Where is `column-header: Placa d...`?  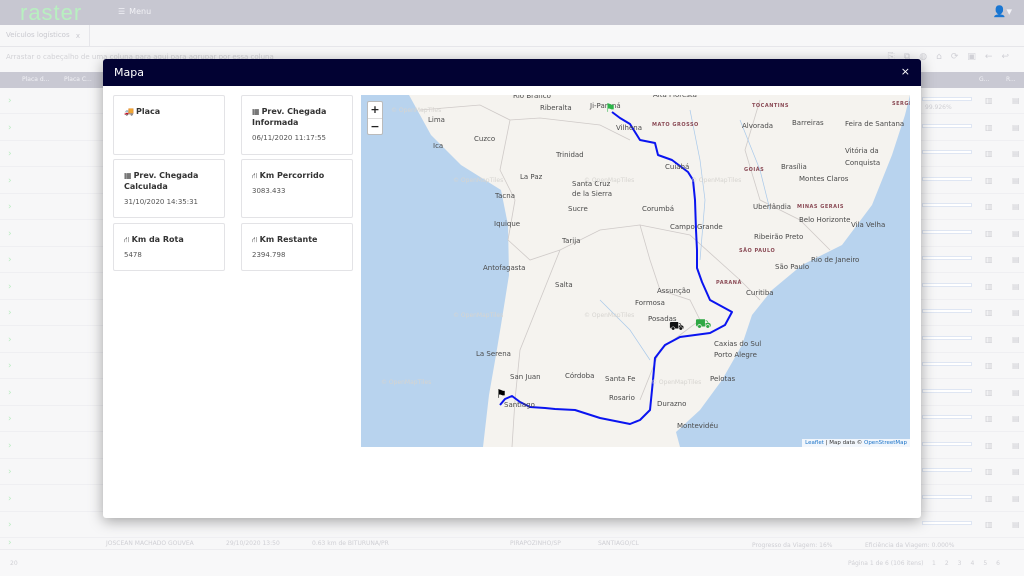 column-header: Placa d... is located at coordinates (35, 79).